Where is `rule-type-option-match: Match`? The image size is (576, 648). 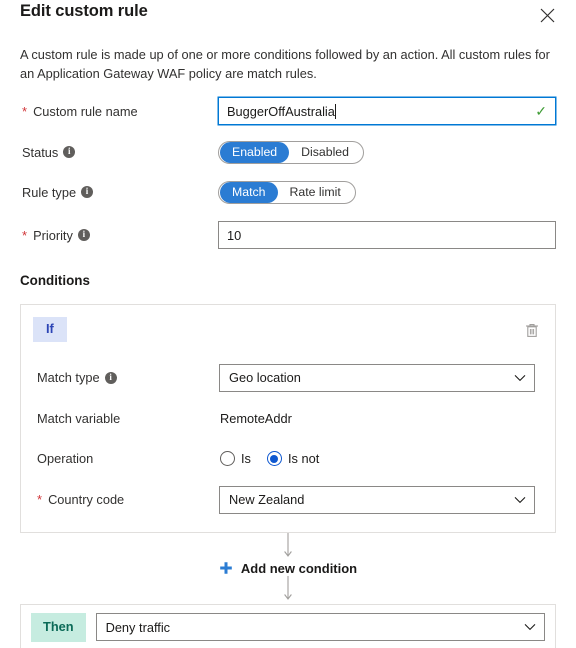 rule-type-option-match: Match is located at coordinates (249, 192).